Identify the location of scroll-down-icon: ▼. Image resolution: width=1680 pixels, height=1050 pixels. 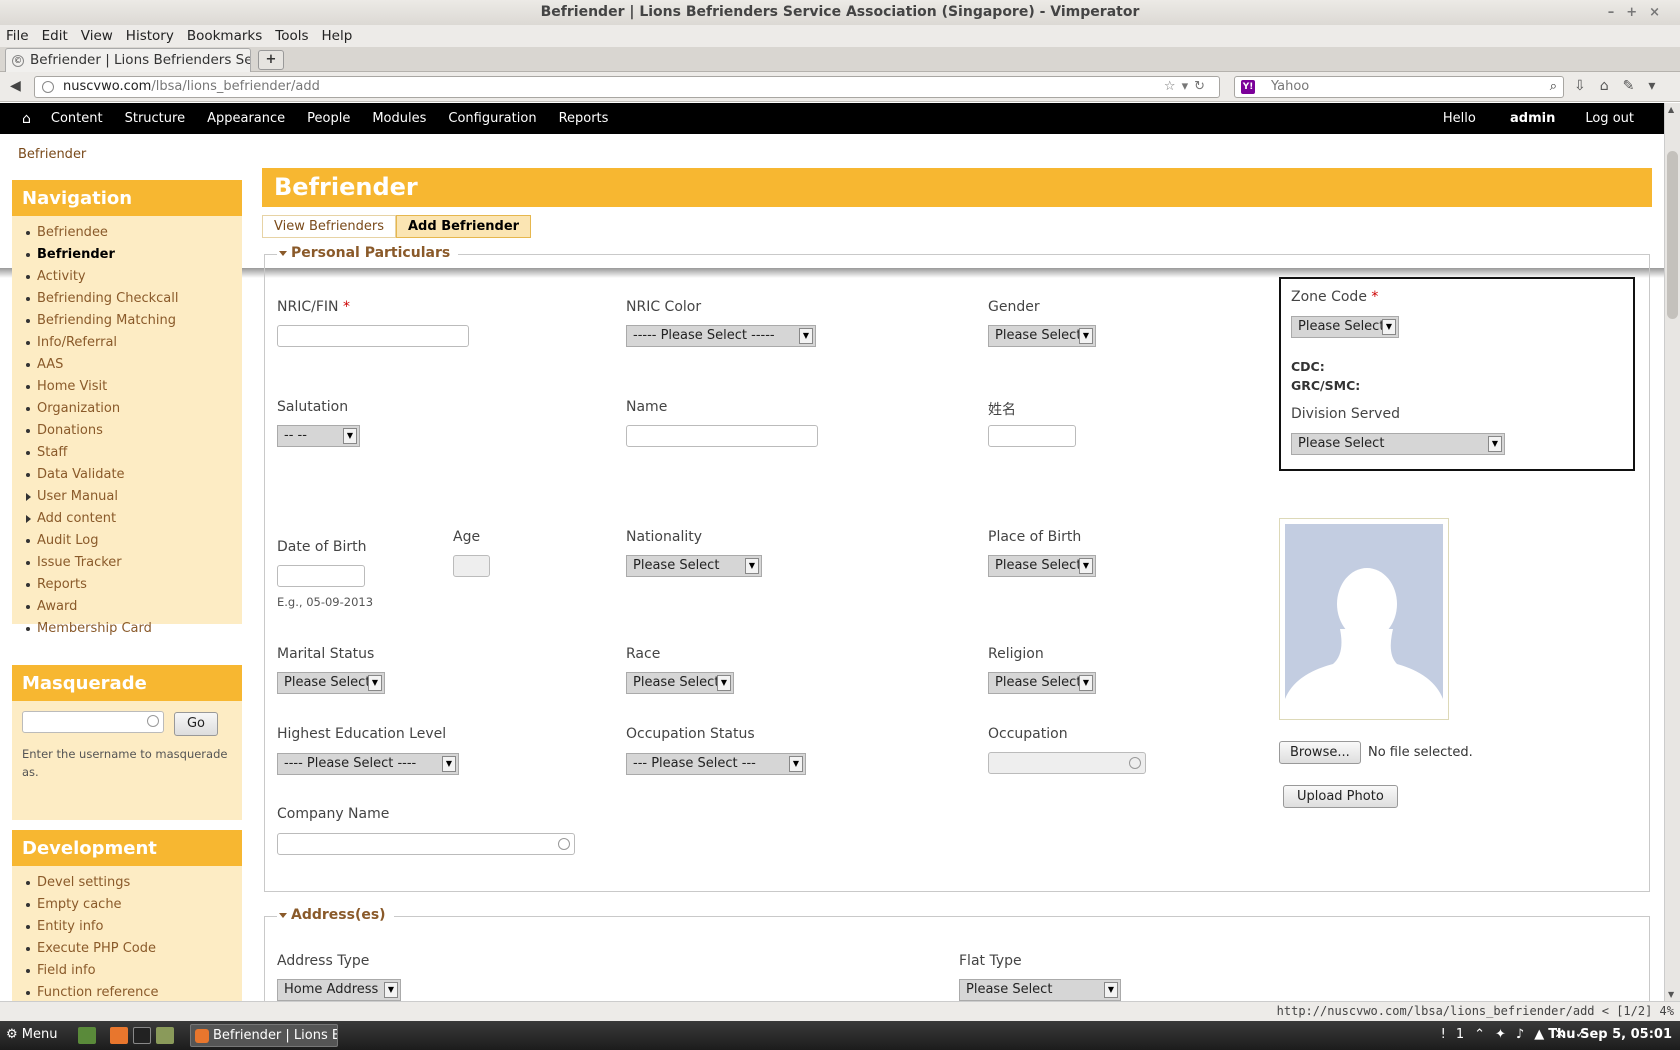
(1671, 994).